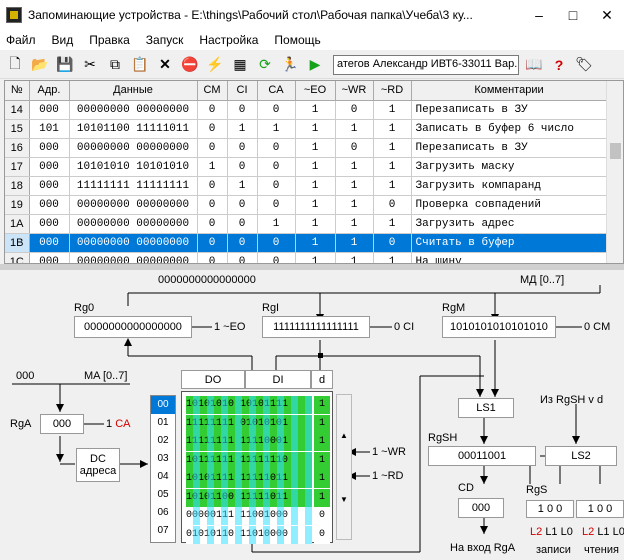  I want to click on l2-read: L2, so click(588, 532).